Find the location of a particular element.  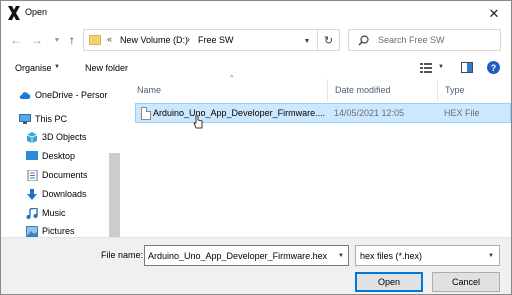

x-app-icon is located at coordinates (14, 13).